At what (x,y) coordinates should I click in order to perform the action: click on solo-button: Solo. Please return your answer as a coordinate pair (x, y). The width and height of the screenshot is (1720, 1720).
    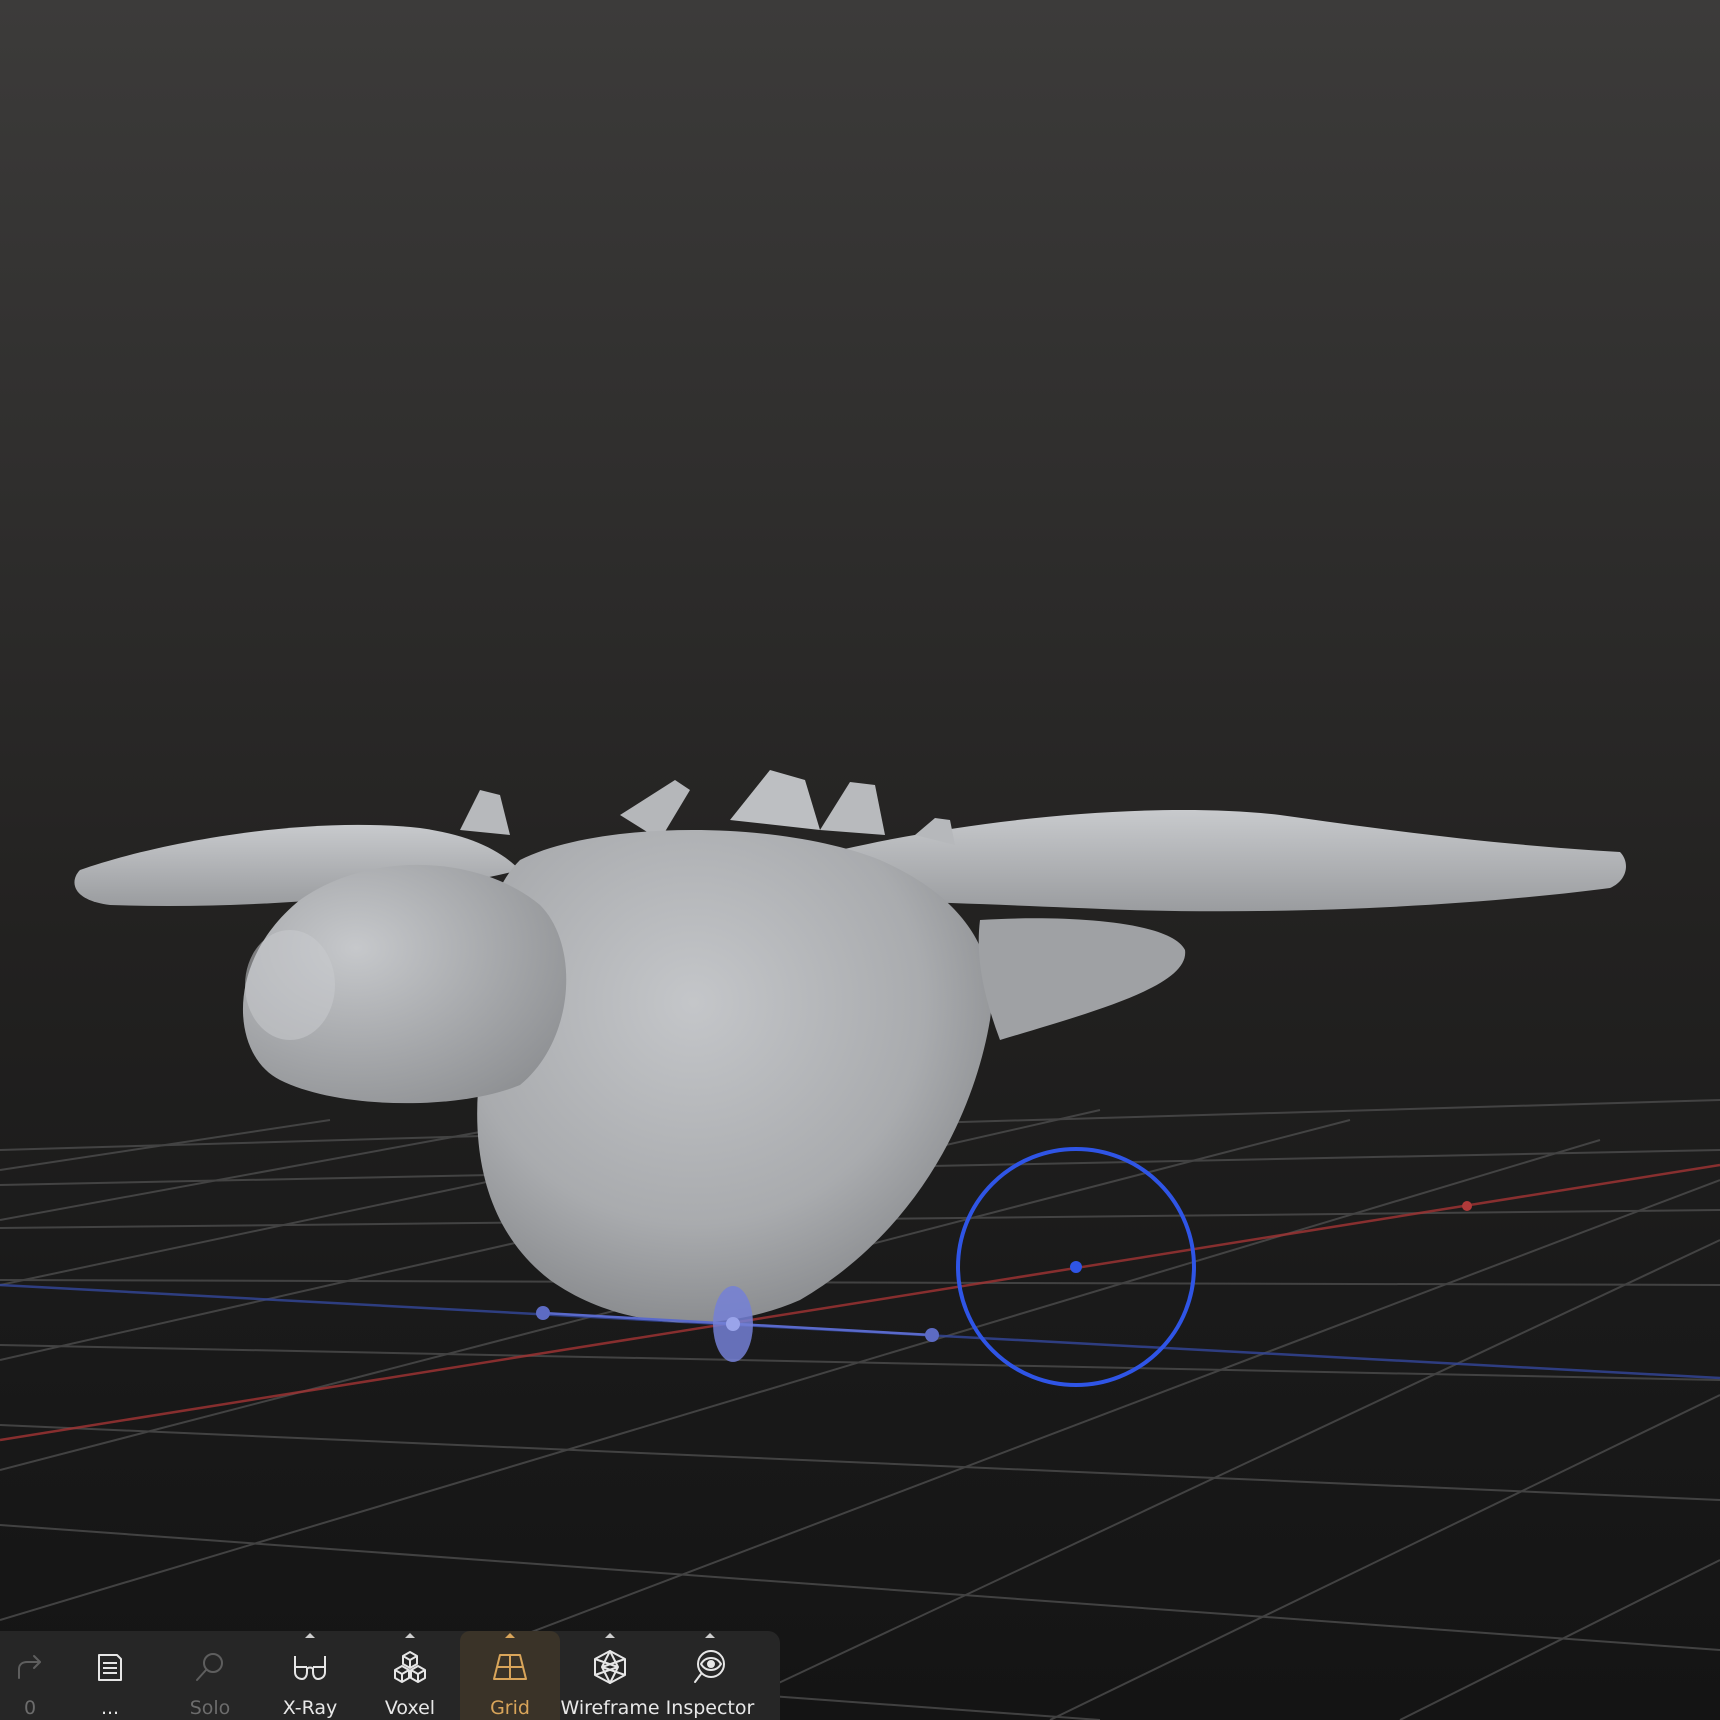
    Looking at the image, I should click on (210, 1675).